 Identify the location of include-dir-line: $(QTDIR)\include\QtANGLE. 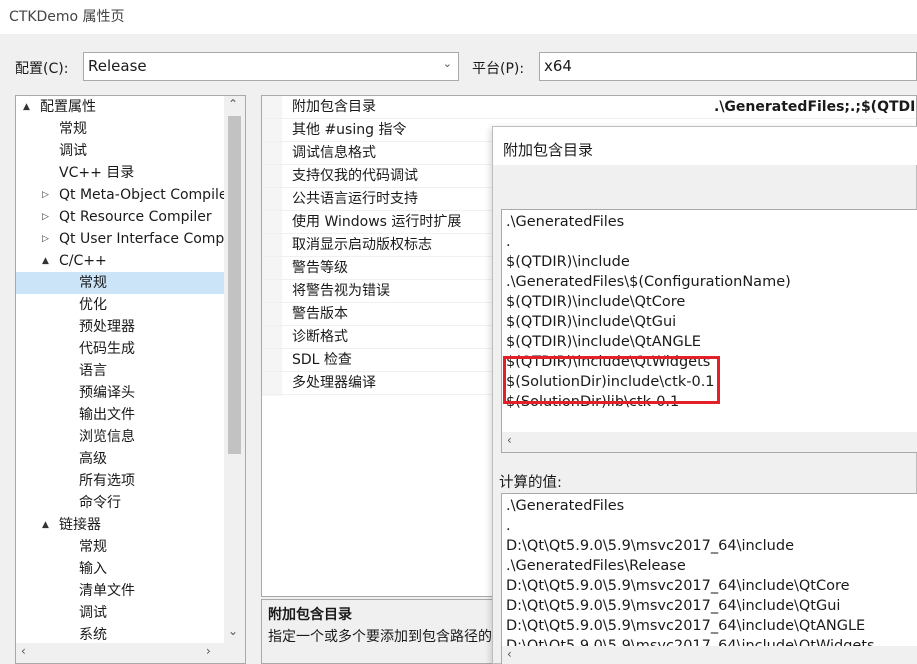
(603, 342).